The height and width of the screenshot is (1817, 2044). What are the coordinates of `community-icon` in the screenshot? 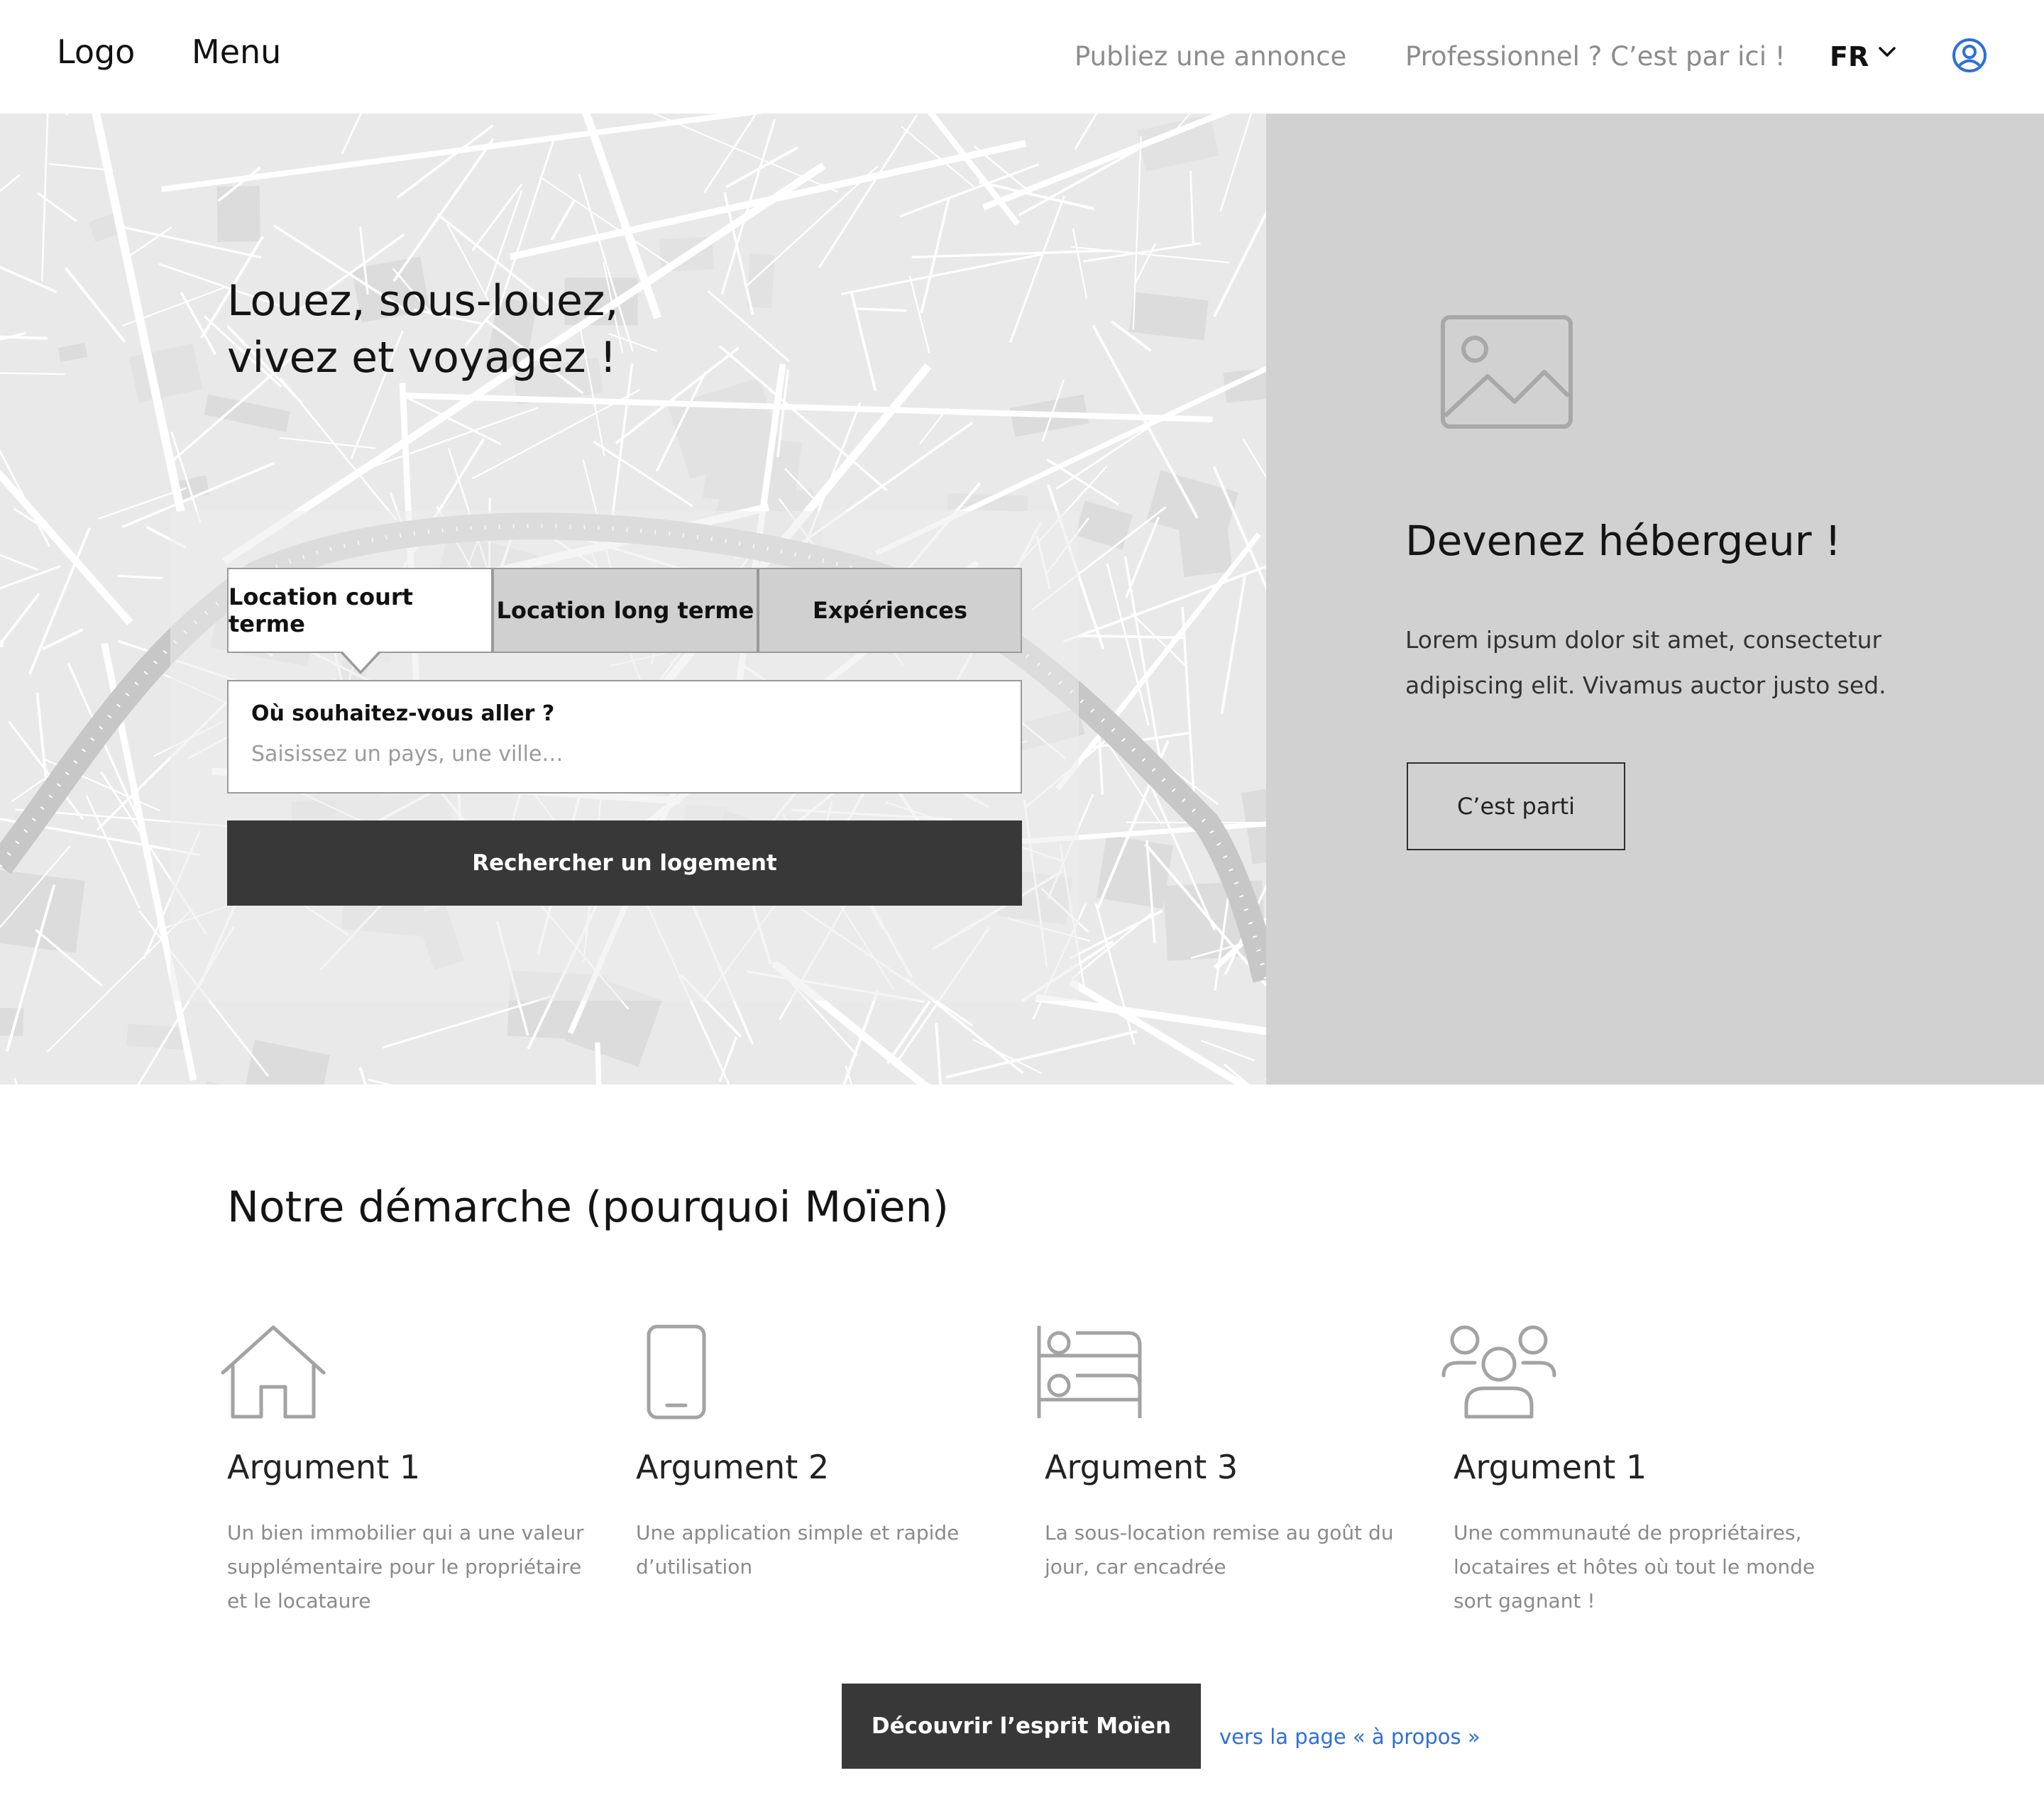 It's located at (1499, 1373).